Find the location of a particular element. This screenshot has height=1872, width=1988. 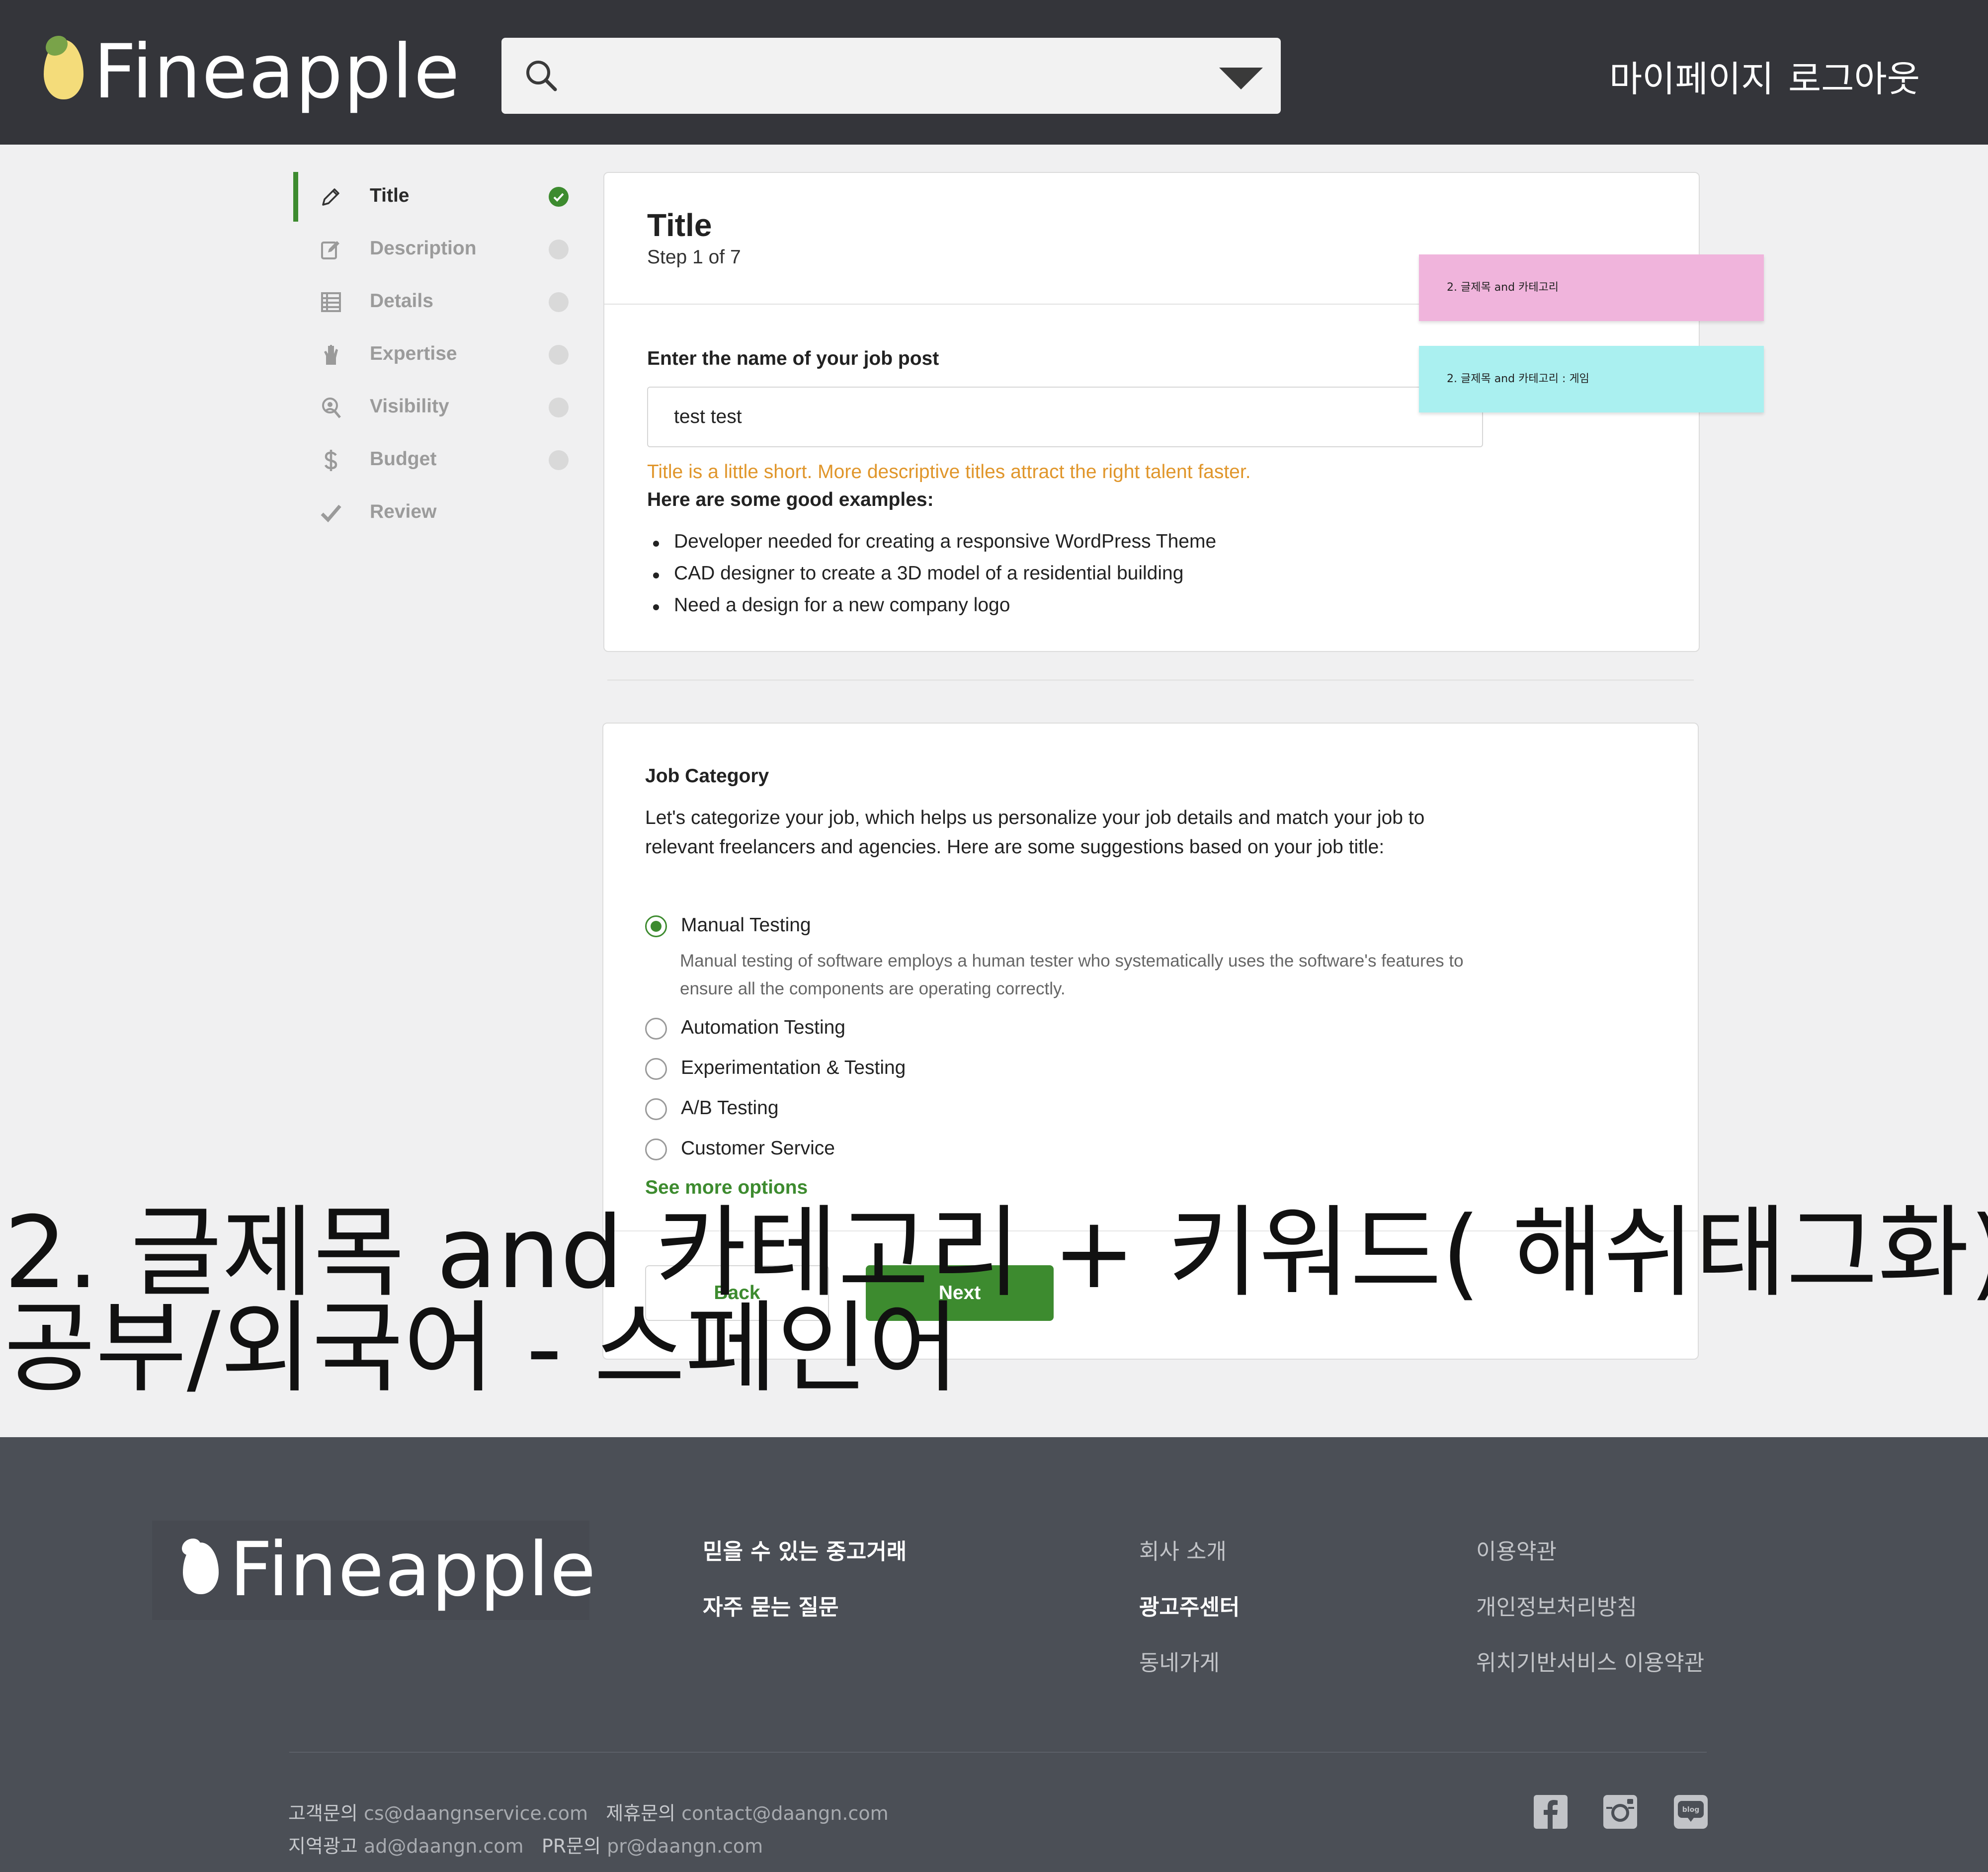

job-category-heading: Job Category is located at coordinates (707, 776).